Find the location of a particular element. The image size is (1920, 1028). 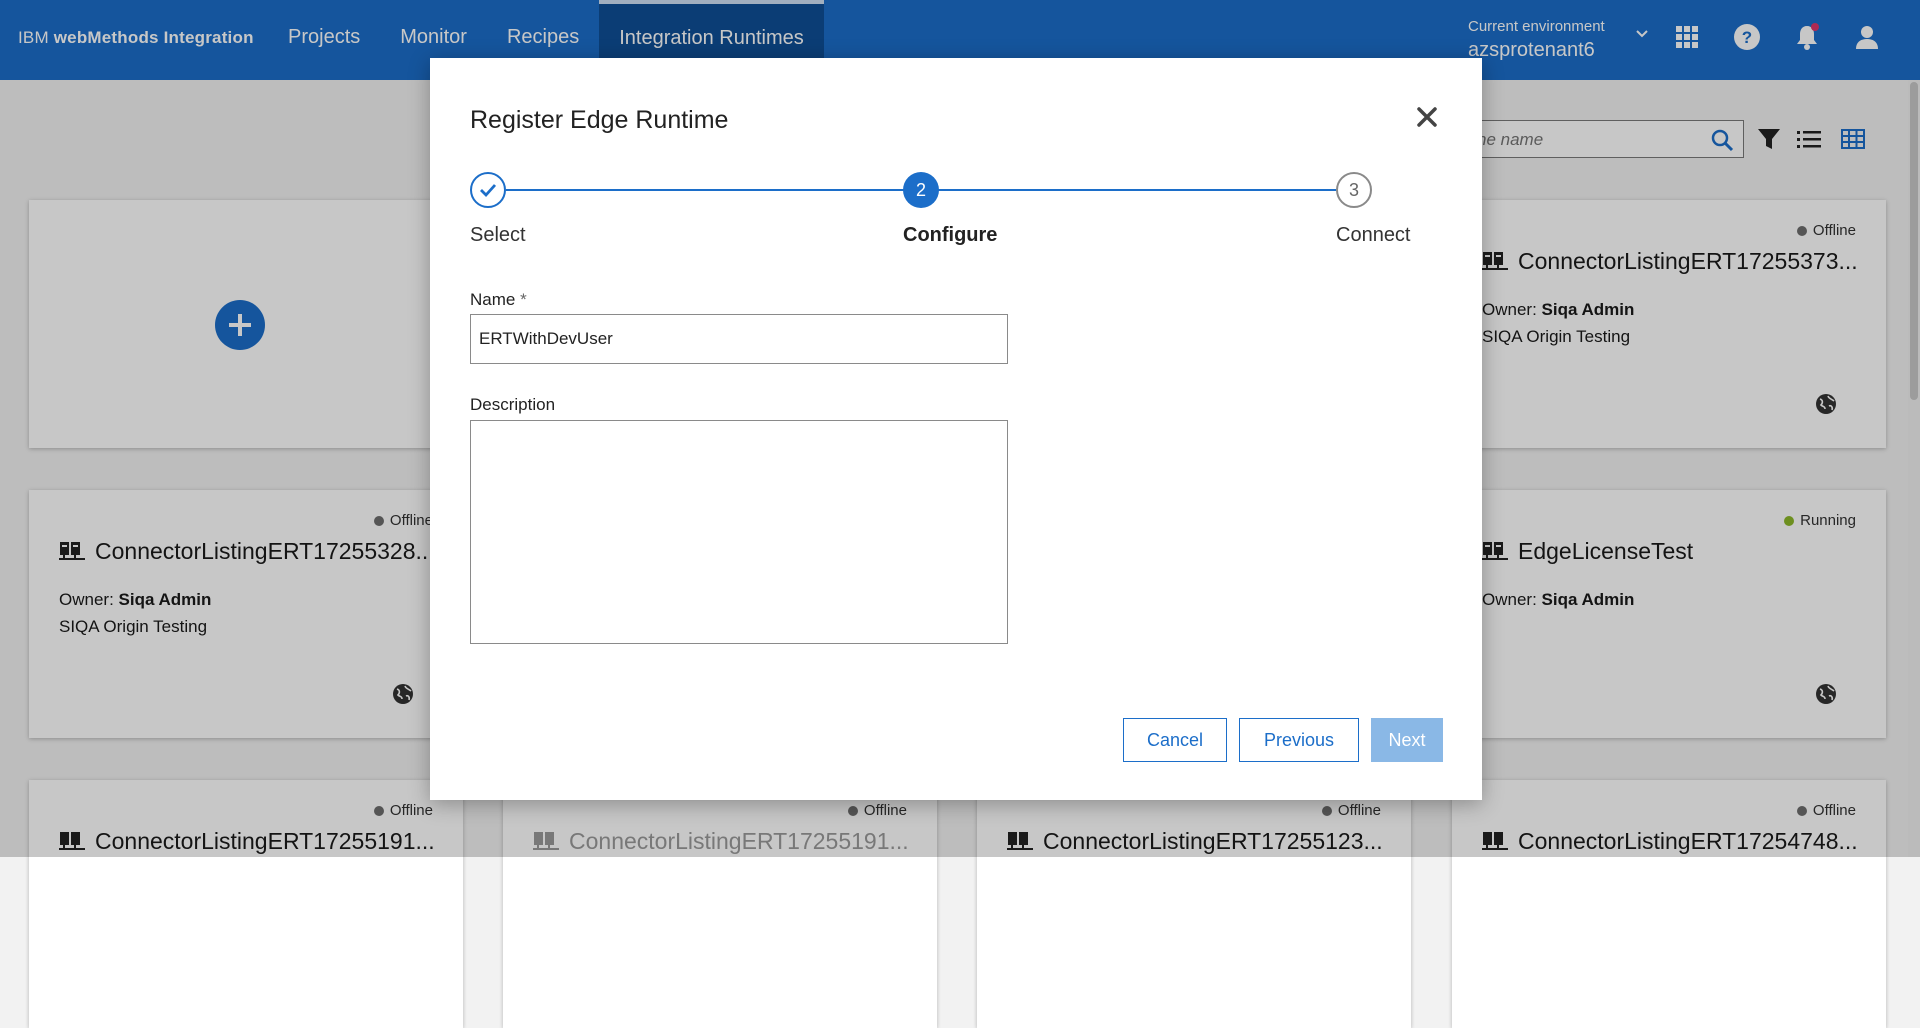

previous-button: Previous is located at coordinates (1299, 740).